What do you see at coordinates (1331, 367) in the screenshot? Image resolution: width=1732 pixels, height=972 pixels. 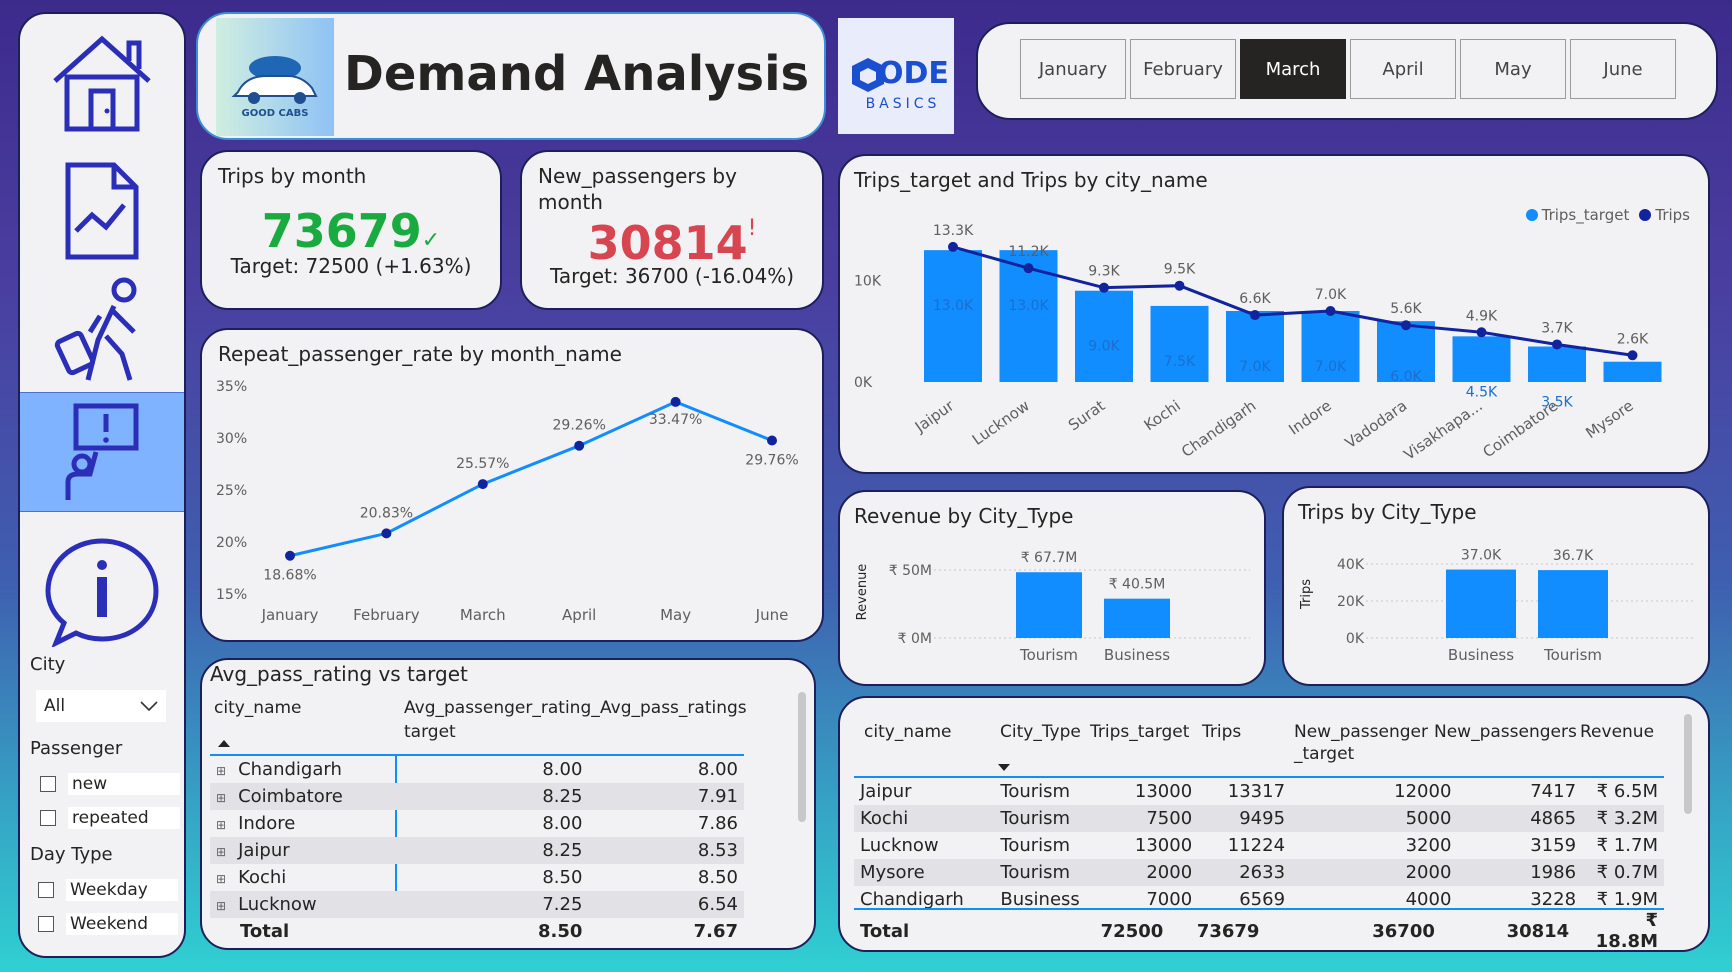 I see `bar-label: 7.0K` at bounding box center [1331, 367].